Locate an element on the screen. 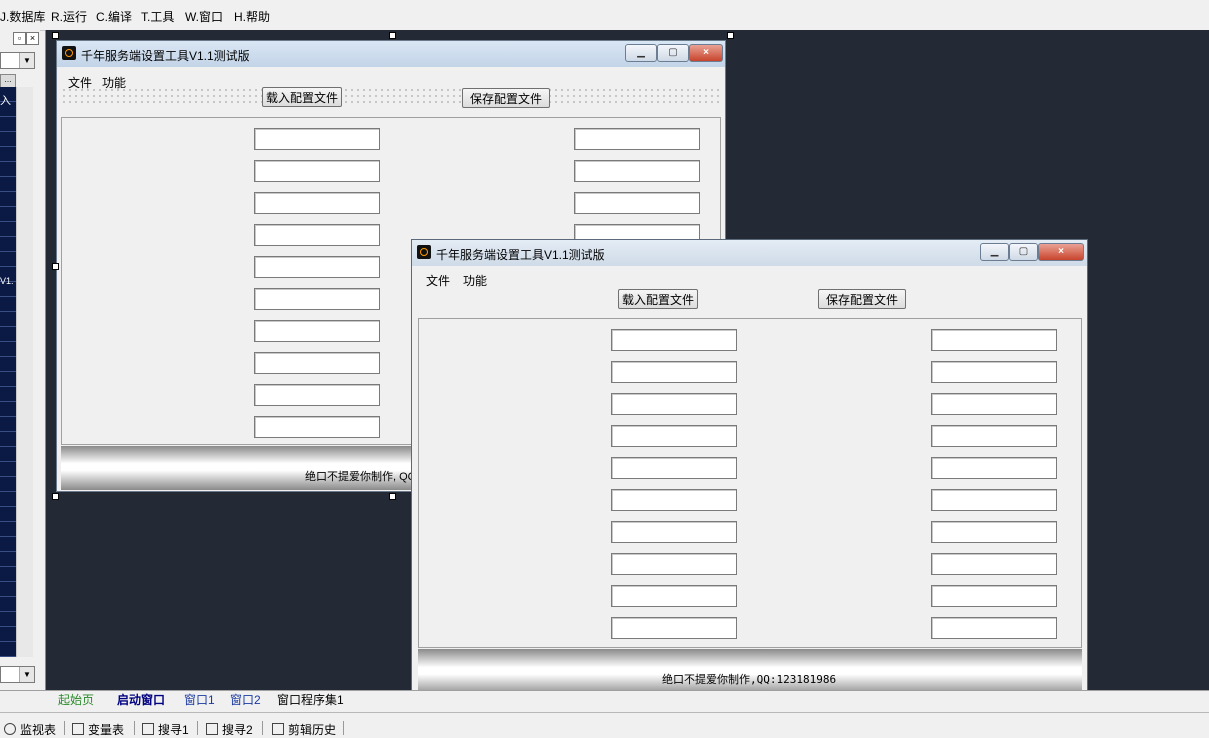  clip-history-tab: 剪辑历史 is located at coordinates (304, 729).